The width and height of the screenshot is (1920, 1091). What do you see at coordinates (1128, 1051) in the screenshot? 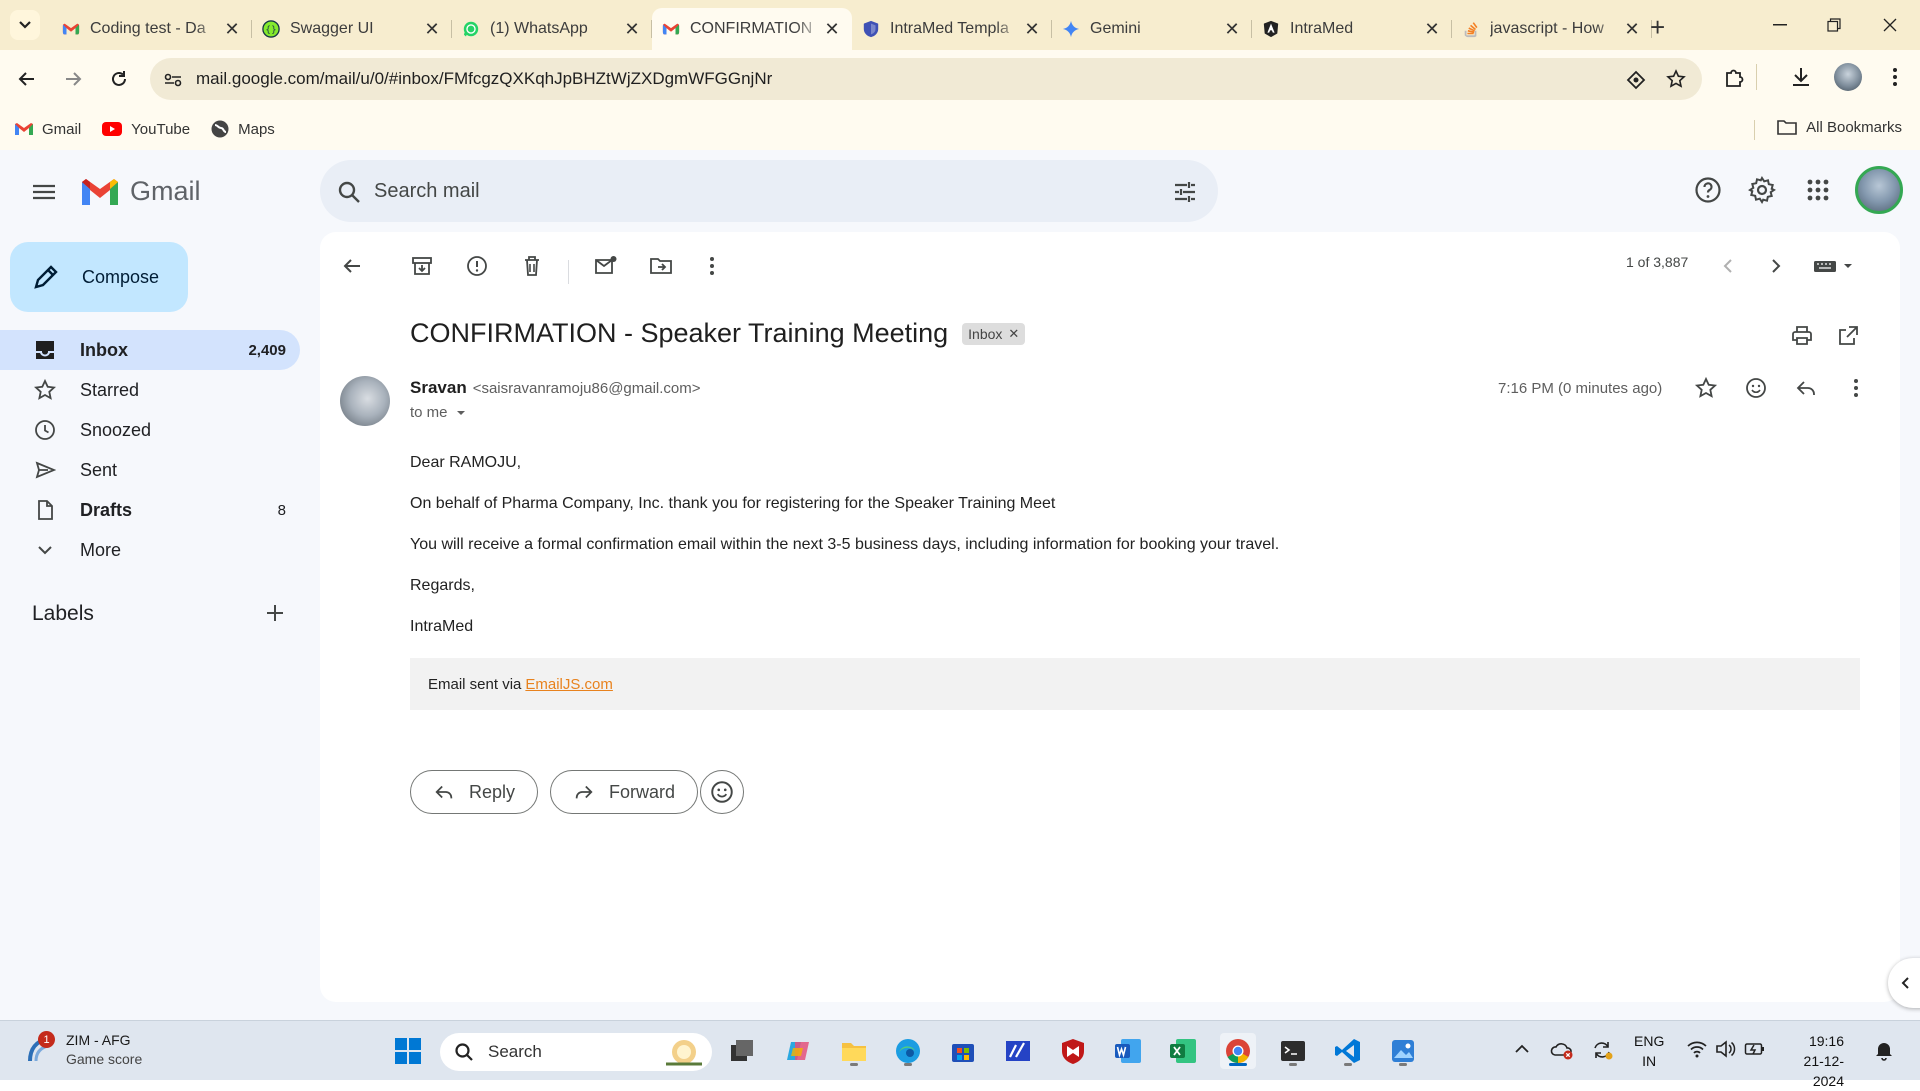
I see `taskbar-word` at bounding box center [1128, 1051].